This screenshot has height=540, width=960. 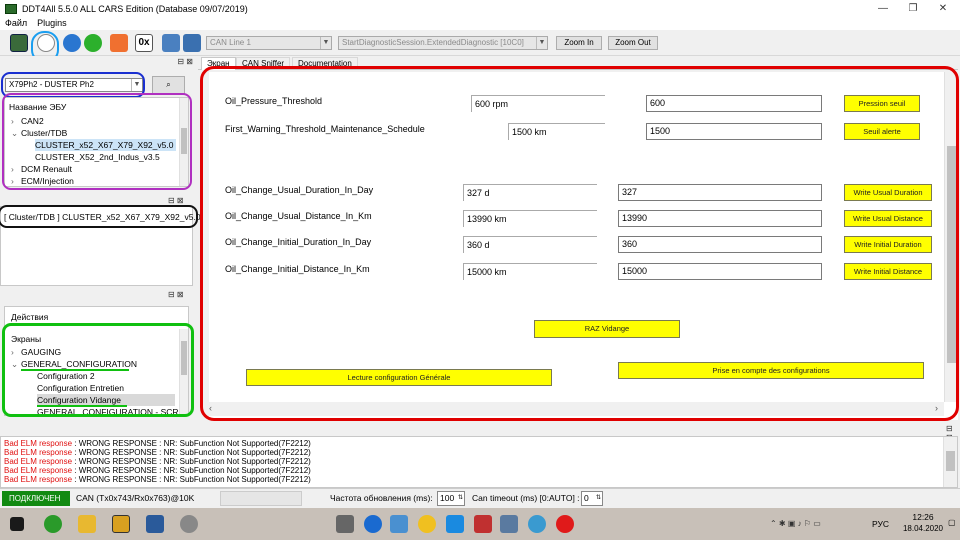 What do you see at coordinates (451, 498) in the screenshot?
I see `refresh-spinbox: 100 ⇅` at bounding box center [451, 498].